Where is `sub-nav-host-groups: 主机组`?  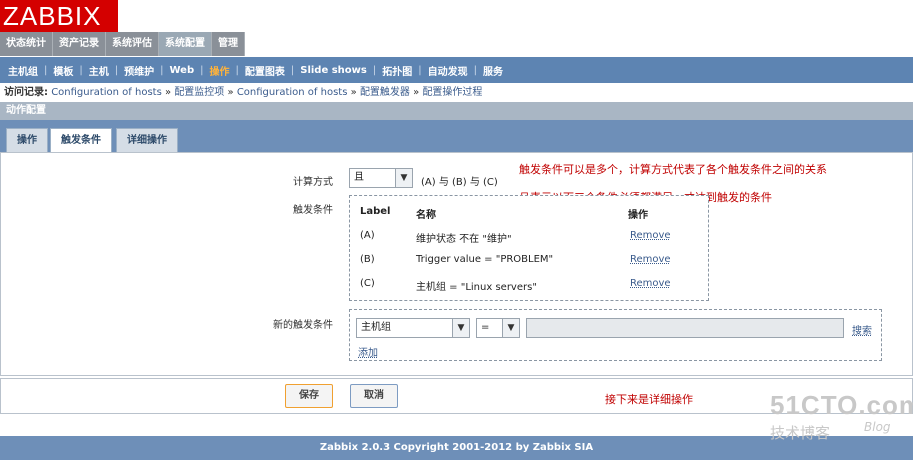 sub-nav-host-groups: 主机组 is located at coordinates (23, 70).